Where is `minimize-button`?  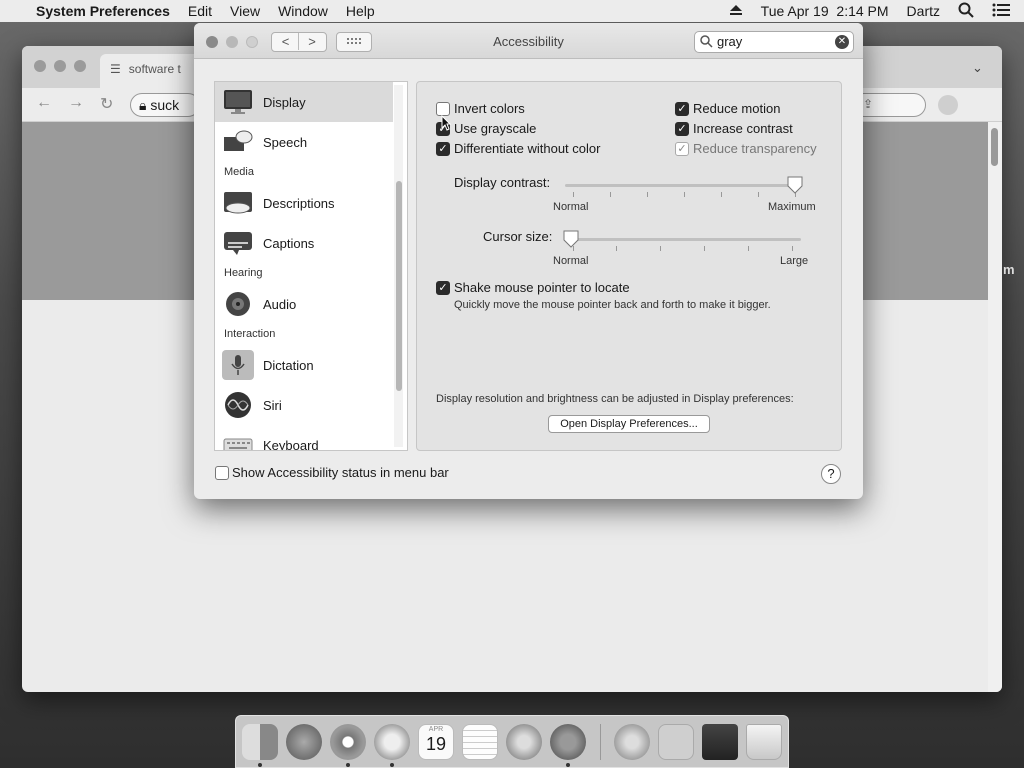
minimize-button is located at coordinates (232, 42).